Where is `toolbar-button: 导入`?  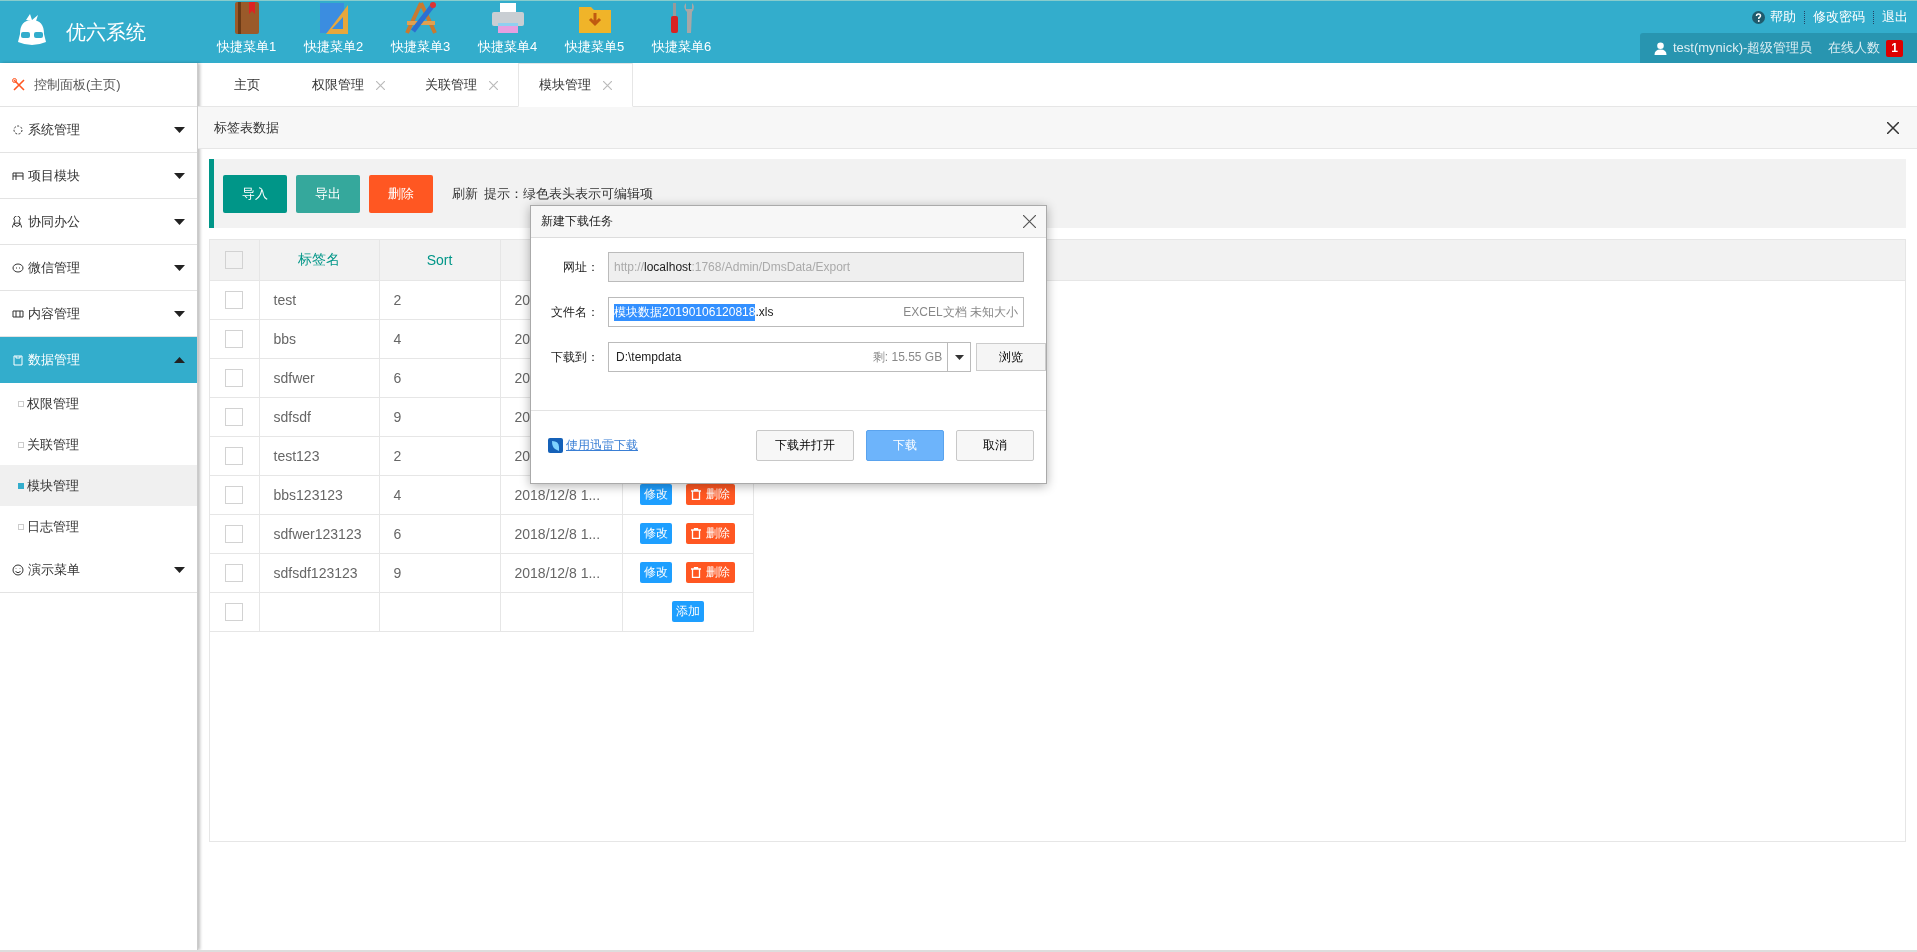
toolbar-button: 导入 is located at coordinates (255, 193).